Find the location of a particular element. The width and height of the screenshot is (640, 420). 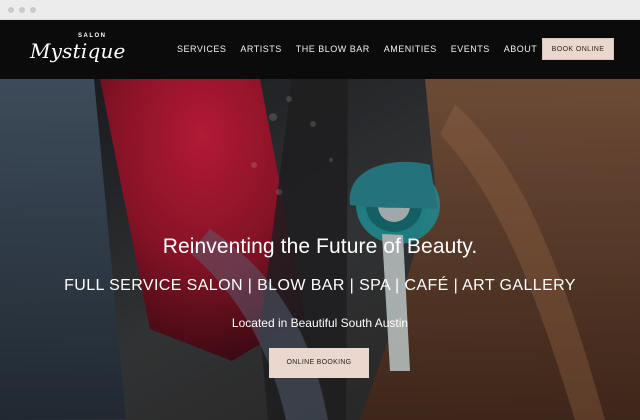

nav-about: ABOUT is located at coordinates (521, 50).